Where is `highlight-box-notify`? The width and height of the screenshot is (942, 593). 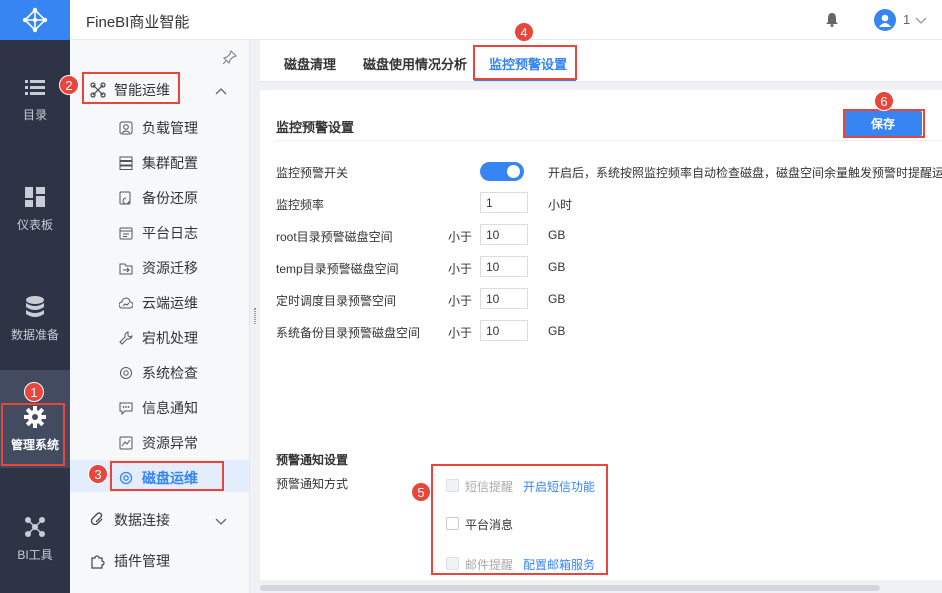
highlight-box-notify is located at coordinates (519, 519).